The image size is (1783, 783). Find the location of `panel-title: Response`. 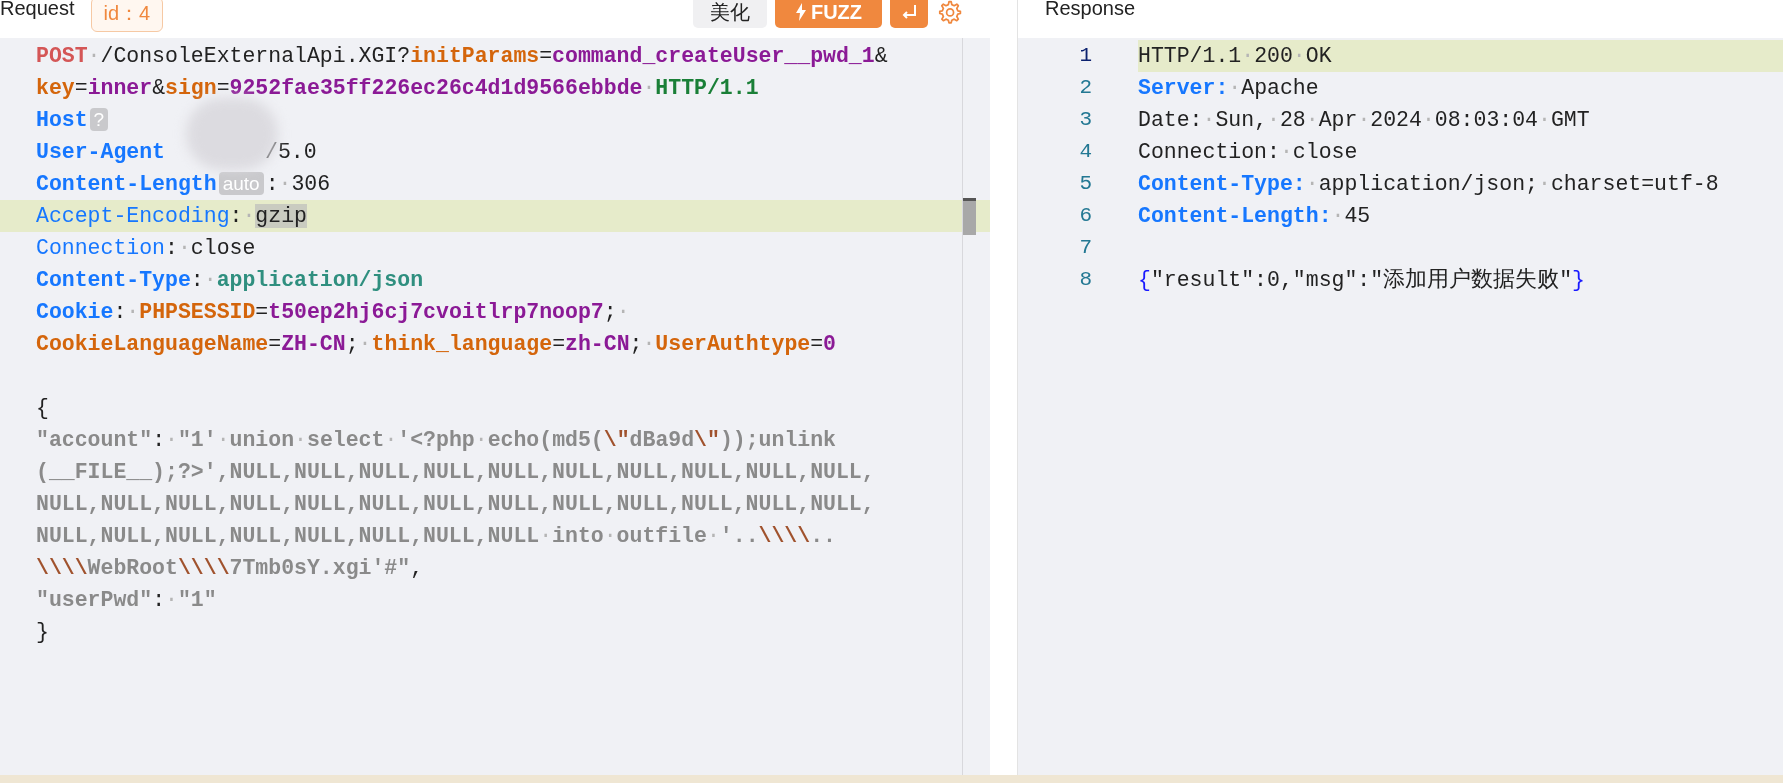

panel-title: Response is located at coordinates (1090, 9).